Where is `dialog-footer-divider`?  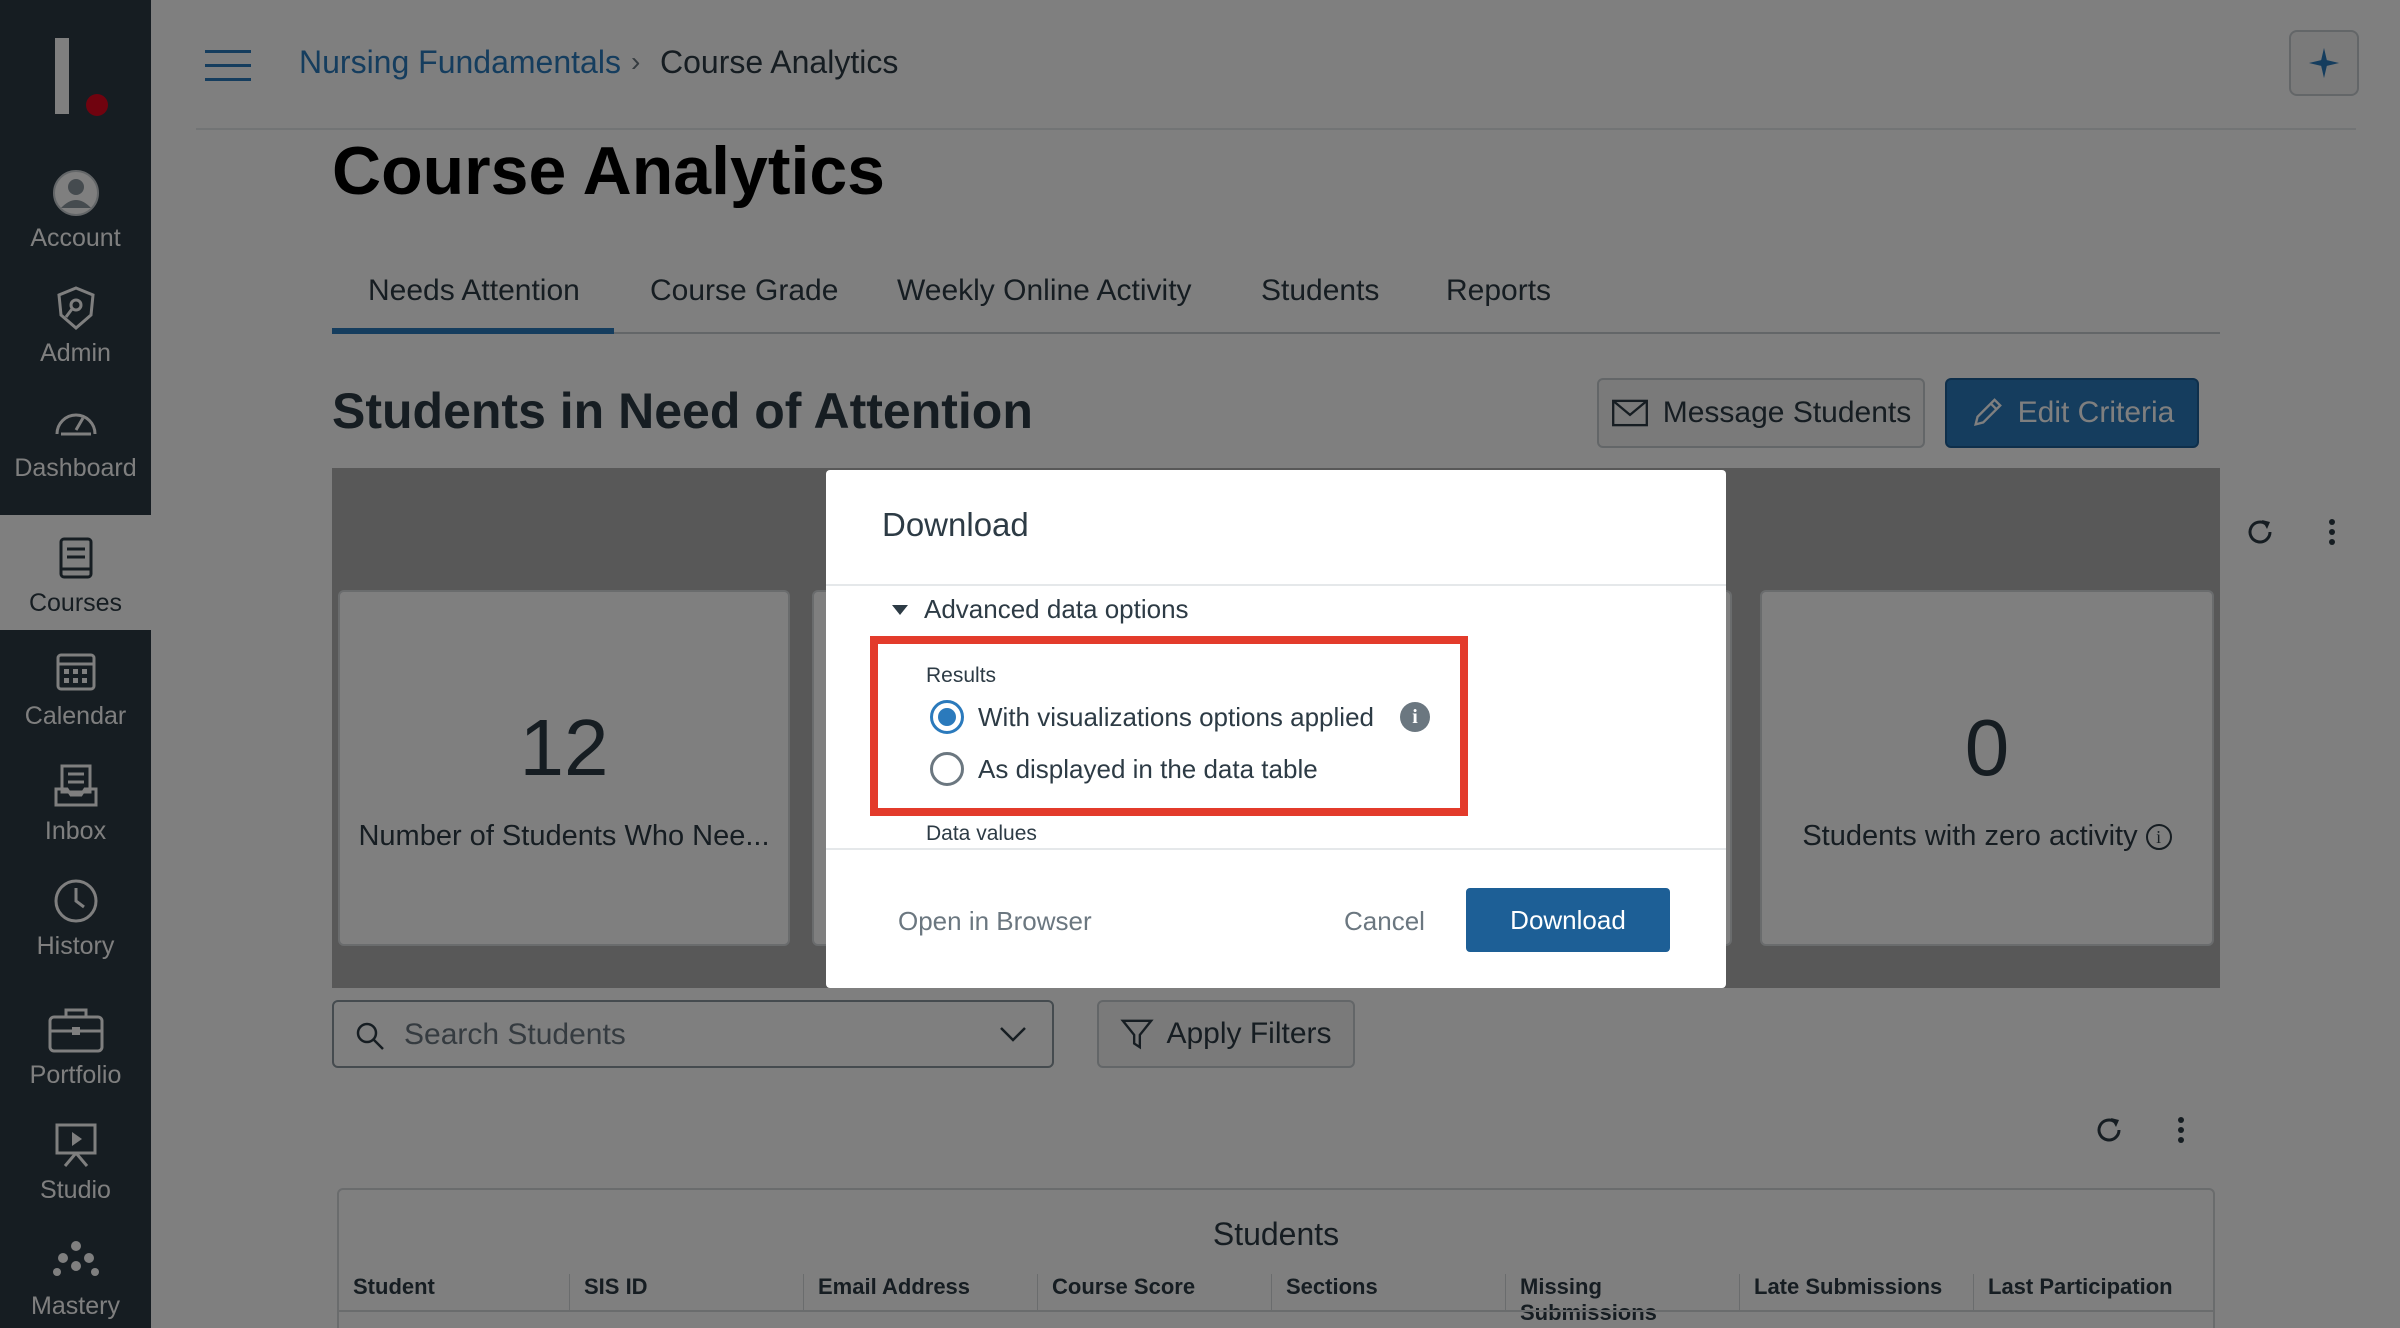
dialog-footer-divider is located at coordinates (1276, 849).